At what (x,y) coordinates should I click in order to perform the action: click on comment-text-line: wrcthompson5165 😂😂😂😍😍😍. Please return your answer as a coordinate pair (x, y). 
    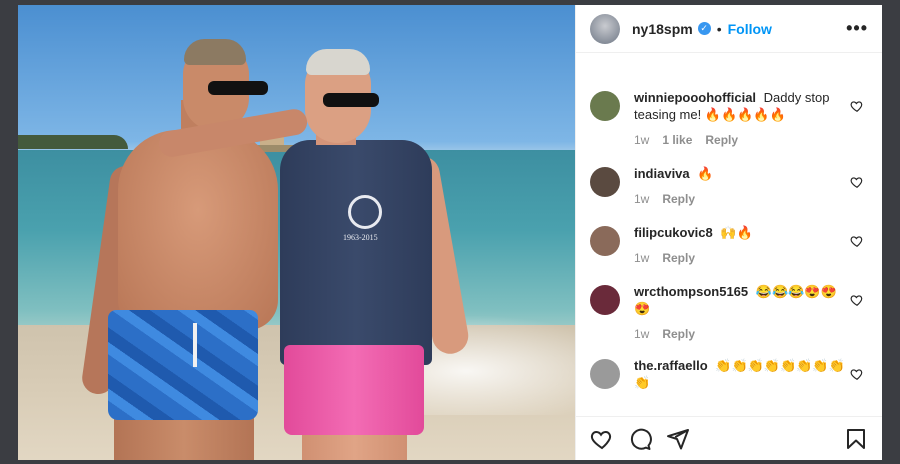
    Looking at the image, I should click on (741, 300).